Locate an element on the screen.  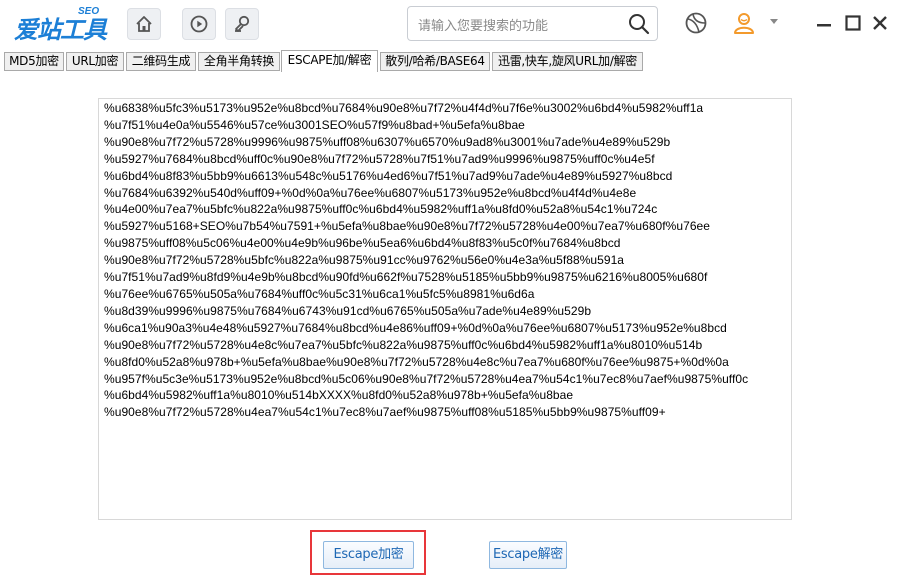
escape-decrypt-button: Escape解密 is located at coordinates (528, 555).